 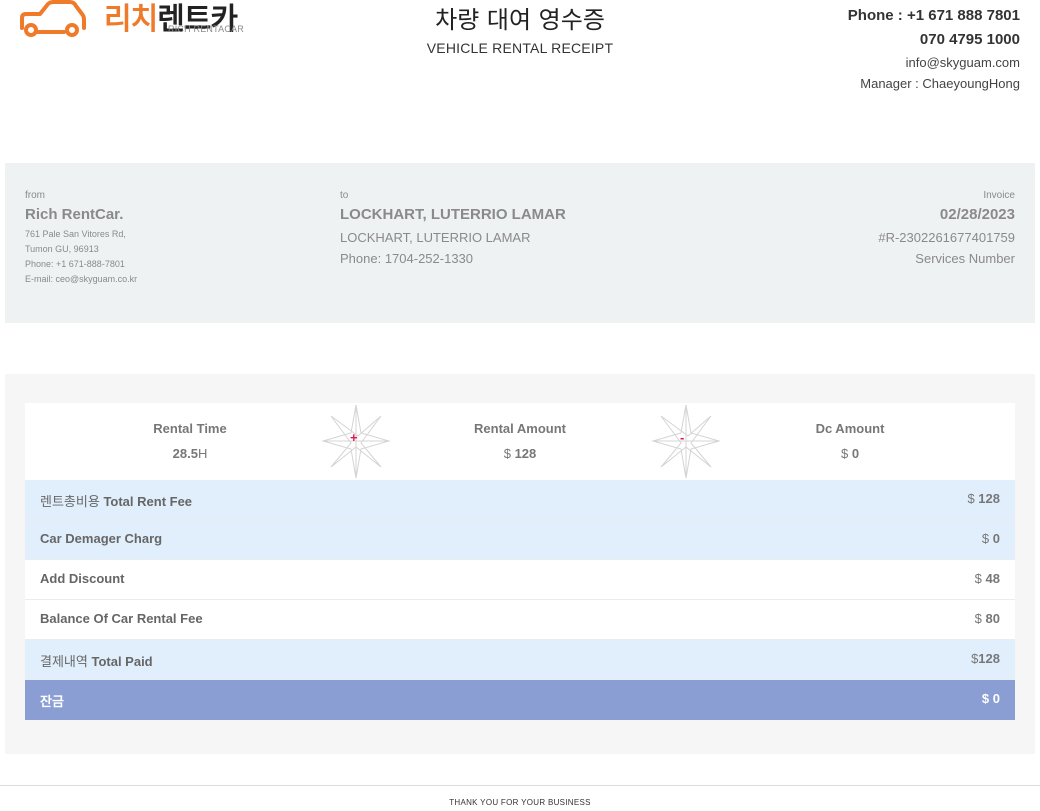 What do you see at coordinates (70, 502) in the screenshot?
I see `row-label-korean: 렌트총비용` at bounding box center [70, 502].